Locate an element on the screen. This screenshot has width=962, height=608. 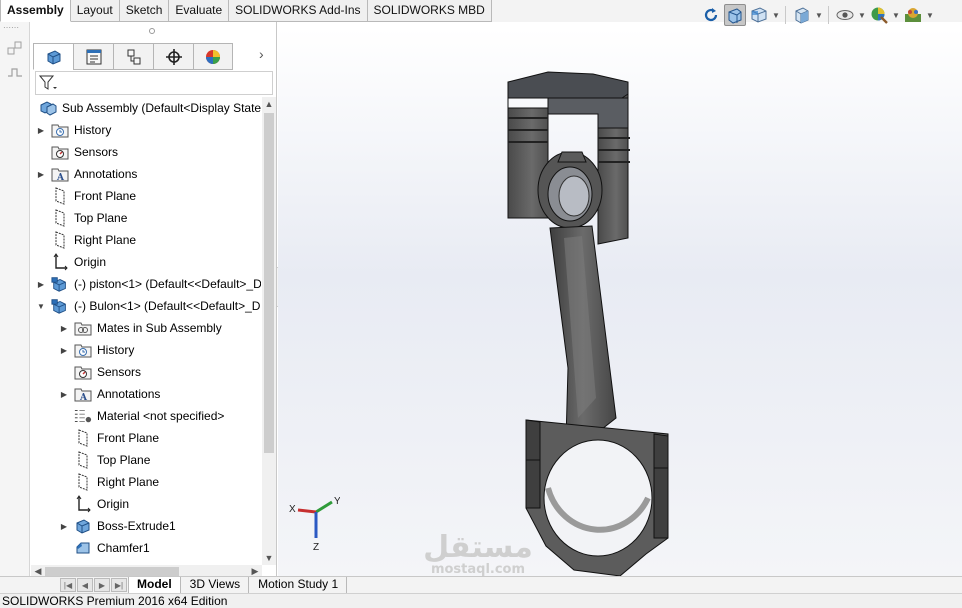
panel-grip-icon is located at coordinates (152, 31).